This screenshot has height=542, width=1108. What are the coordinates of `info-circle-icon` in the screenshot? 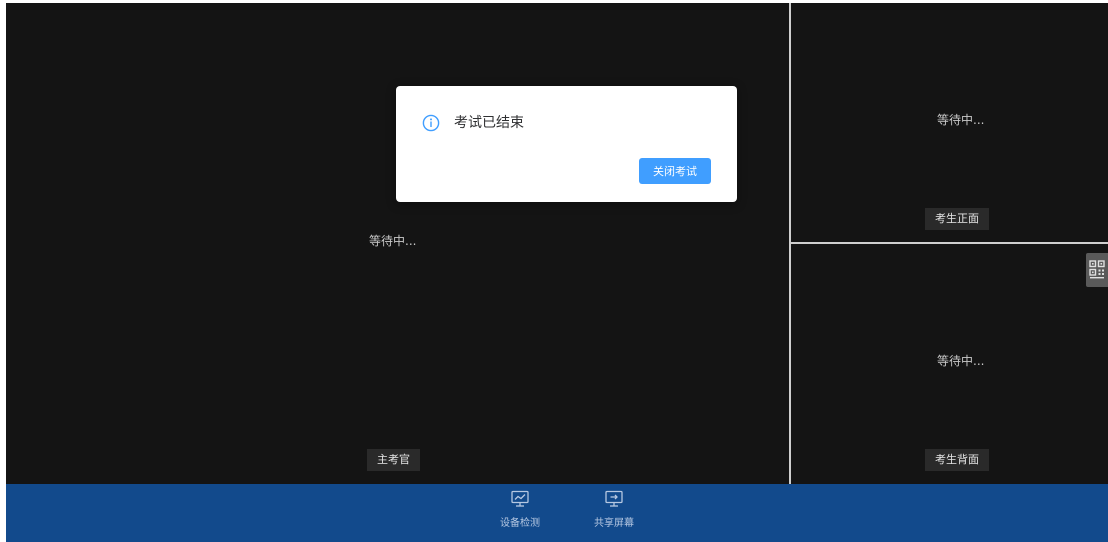 It's located at (431, 123).